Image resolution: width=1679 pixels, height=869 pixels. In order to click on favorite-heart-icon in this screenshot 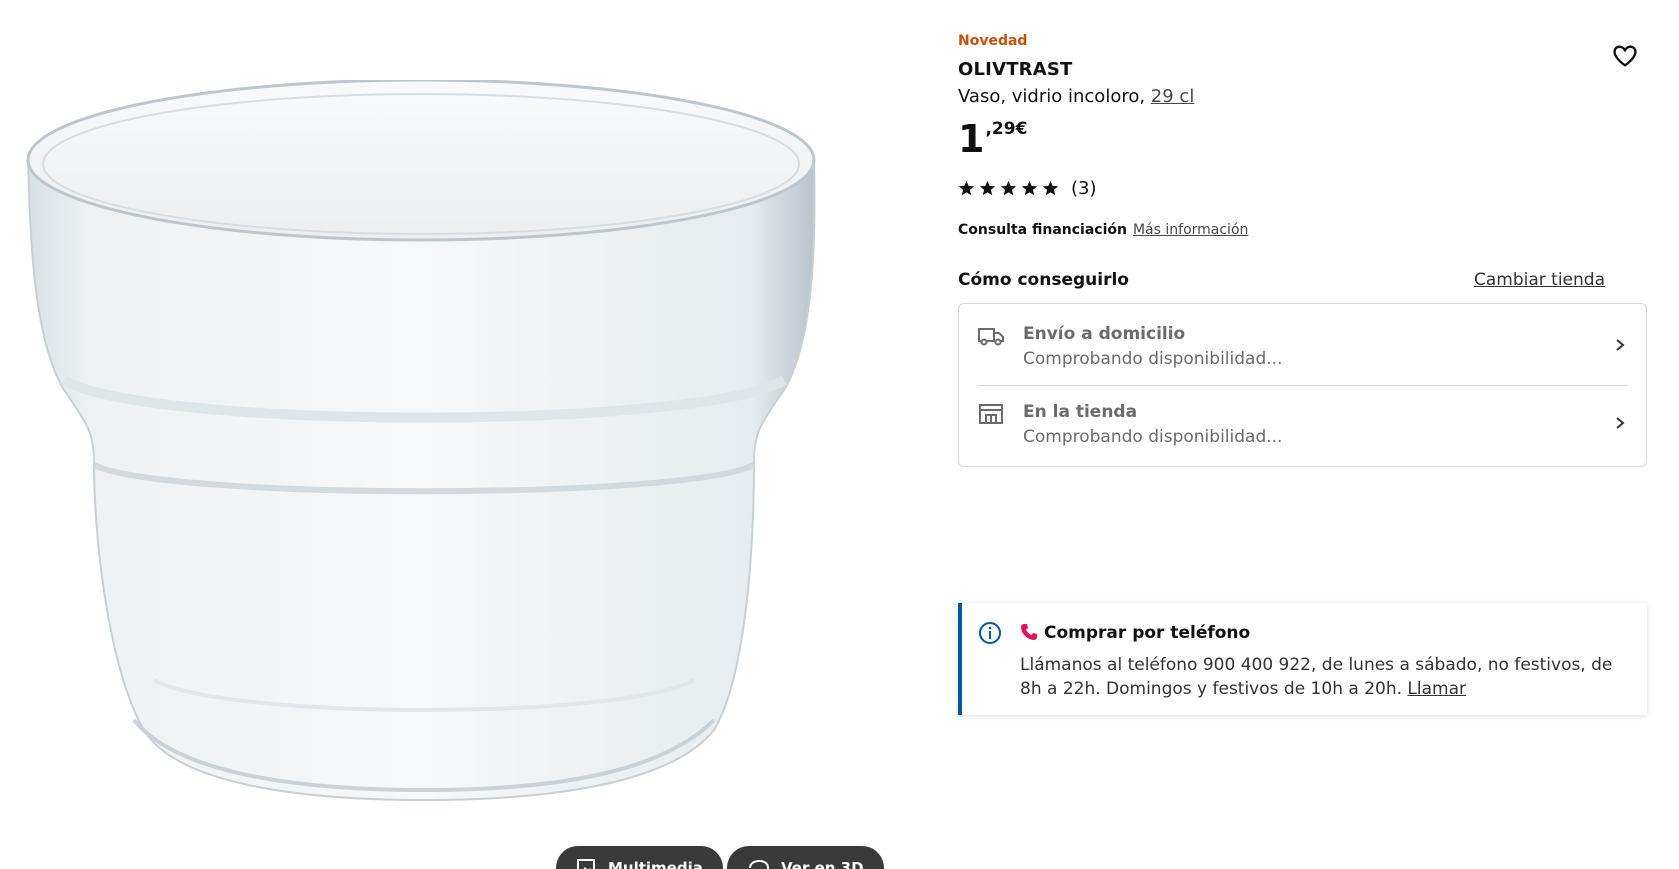, I will do `click(1625, 56)`.